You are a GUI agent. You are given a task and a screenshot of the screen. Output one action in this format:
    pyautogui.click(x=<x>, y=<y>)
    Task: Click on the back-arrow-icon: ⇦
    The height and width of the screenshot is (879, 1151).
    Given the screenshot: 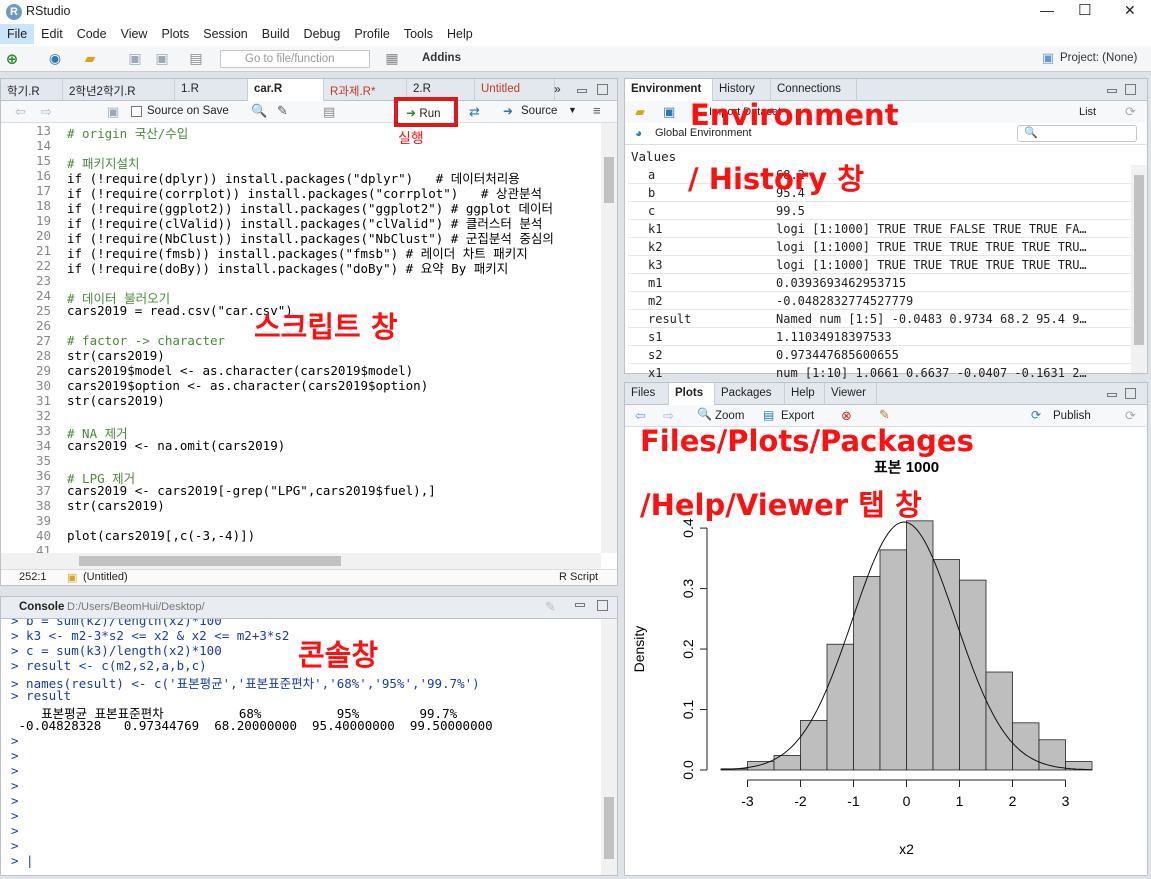 What is the action you would take?
    pyautogui.click(x=20, y=112)
    